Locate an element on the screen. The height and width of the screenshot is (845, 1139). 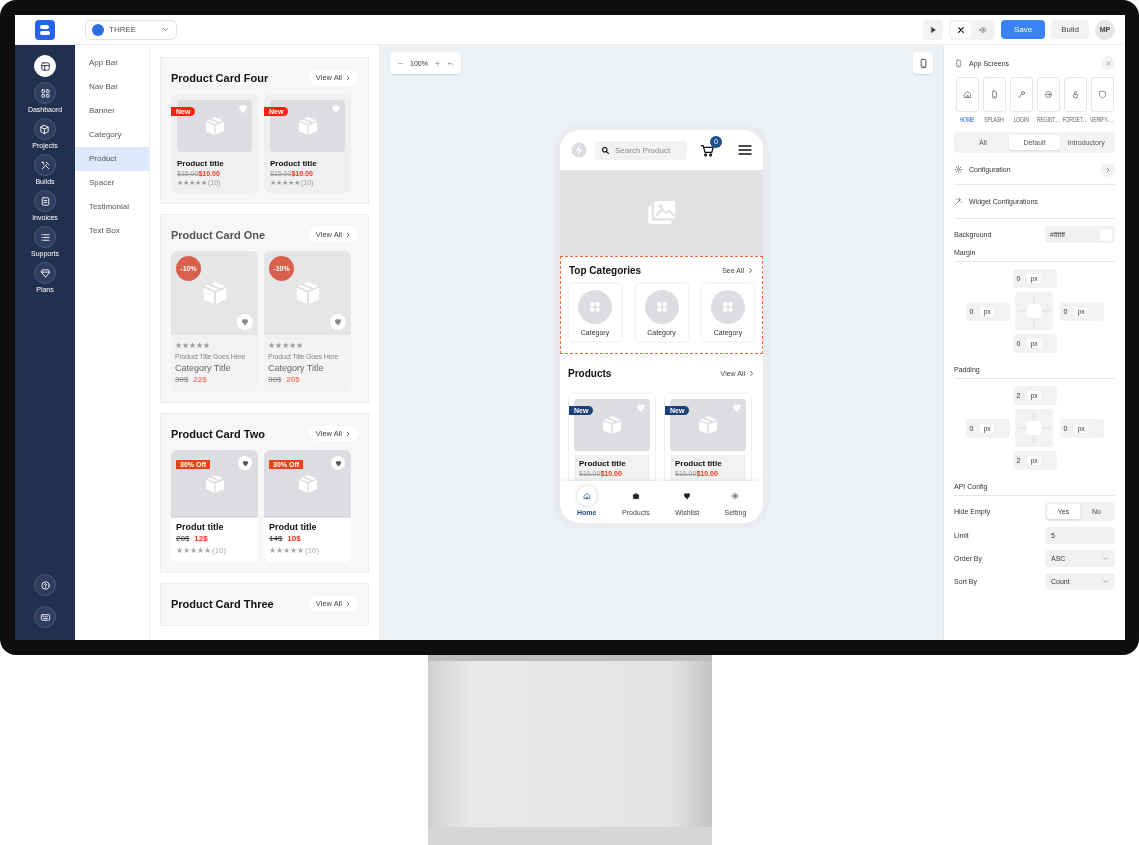
help-button is located at coordinates (45, 585).